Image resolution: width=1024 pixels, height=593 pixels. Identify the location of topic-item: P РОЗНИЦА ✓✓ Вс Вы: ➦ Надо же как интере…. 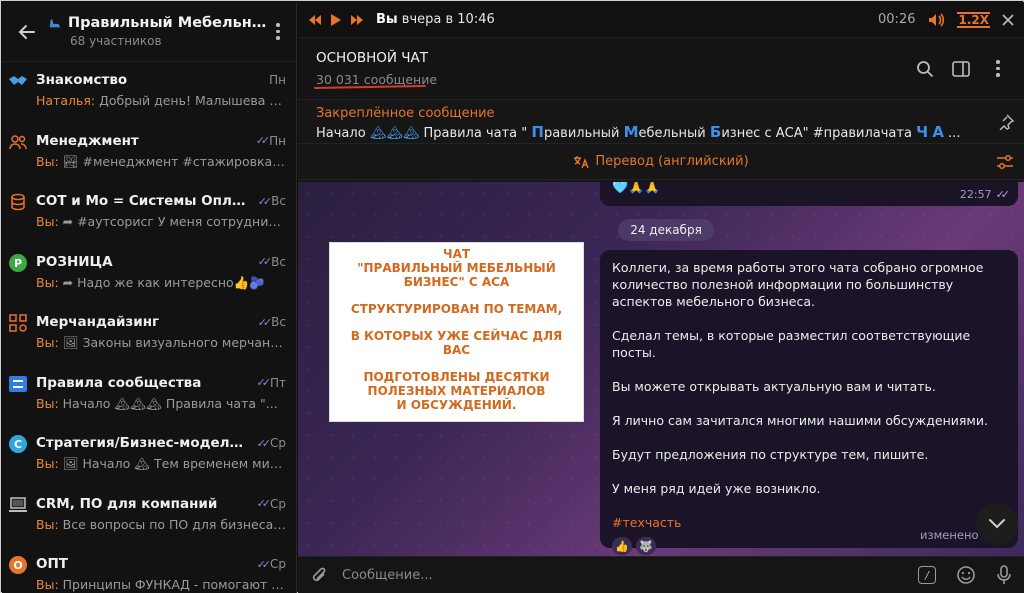
(149, 274).